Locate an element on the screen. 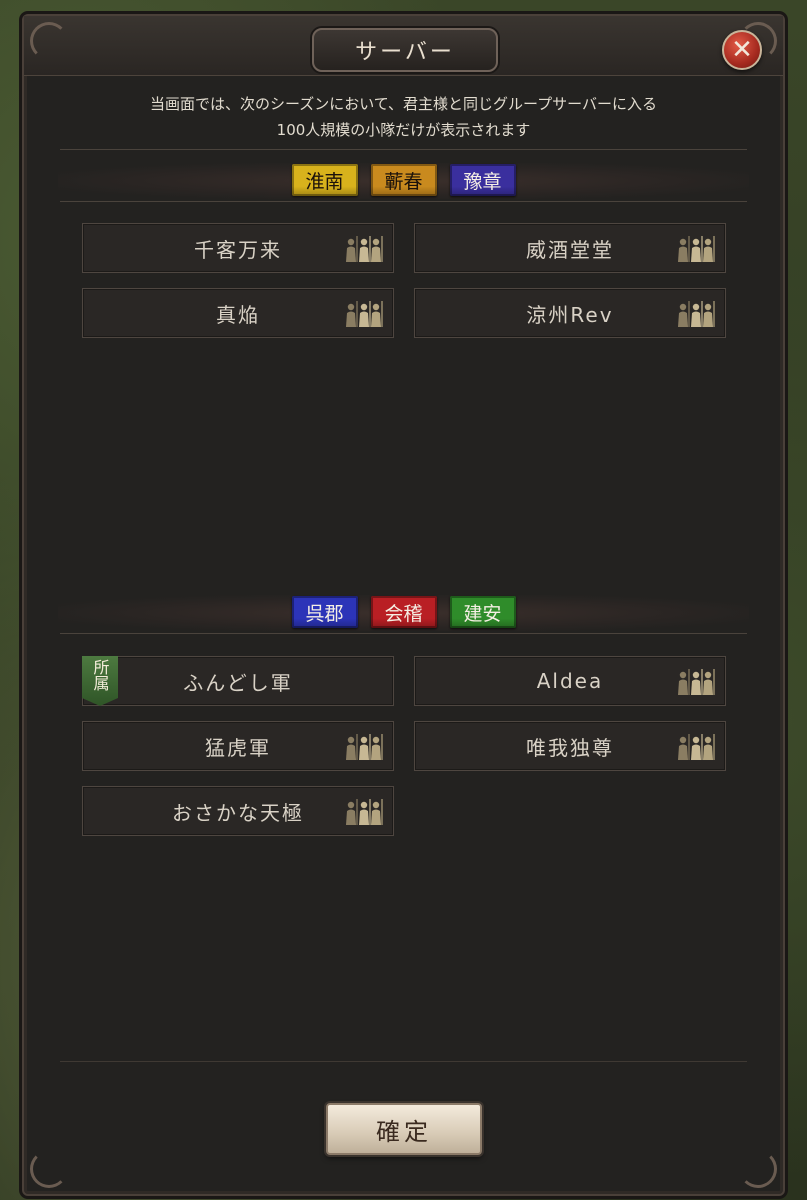  squad-name: 真焔 is located at coordinates (238, 314).